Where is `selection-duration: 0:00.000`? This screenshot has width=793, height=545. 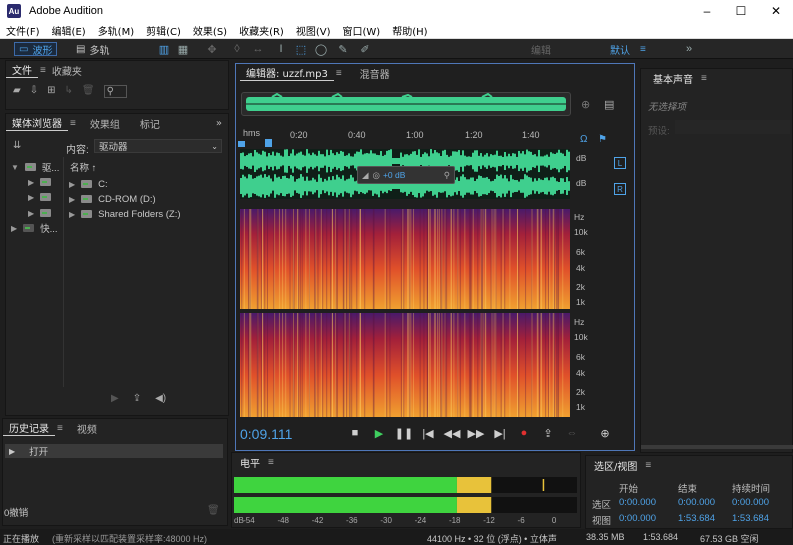
selection-duration: 0:00.000 is located at coordinates (750, 502).